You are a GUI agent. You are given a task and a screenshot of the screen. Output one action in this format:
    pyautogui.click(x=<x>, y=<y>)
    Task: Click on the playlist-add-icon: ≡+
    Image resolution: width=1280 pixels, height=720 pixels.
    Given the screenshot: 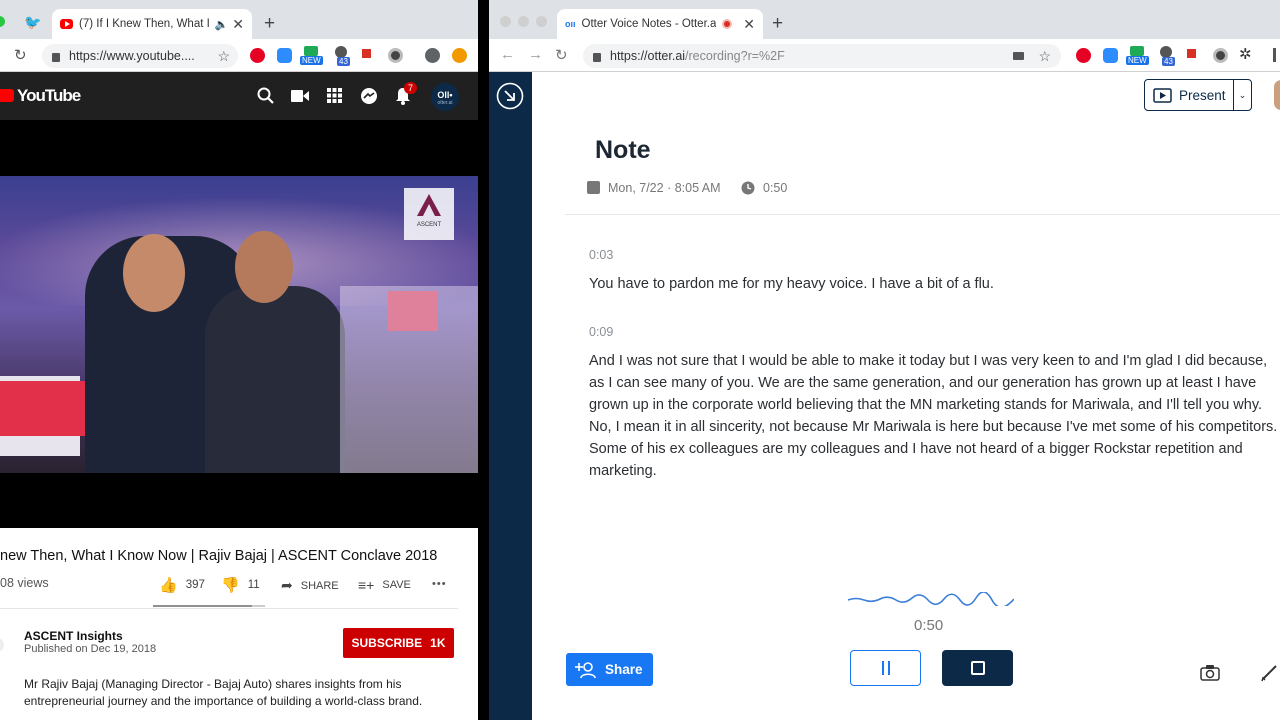 What is the action you would take?
    pyautogui.click(x=366, y=585)
    